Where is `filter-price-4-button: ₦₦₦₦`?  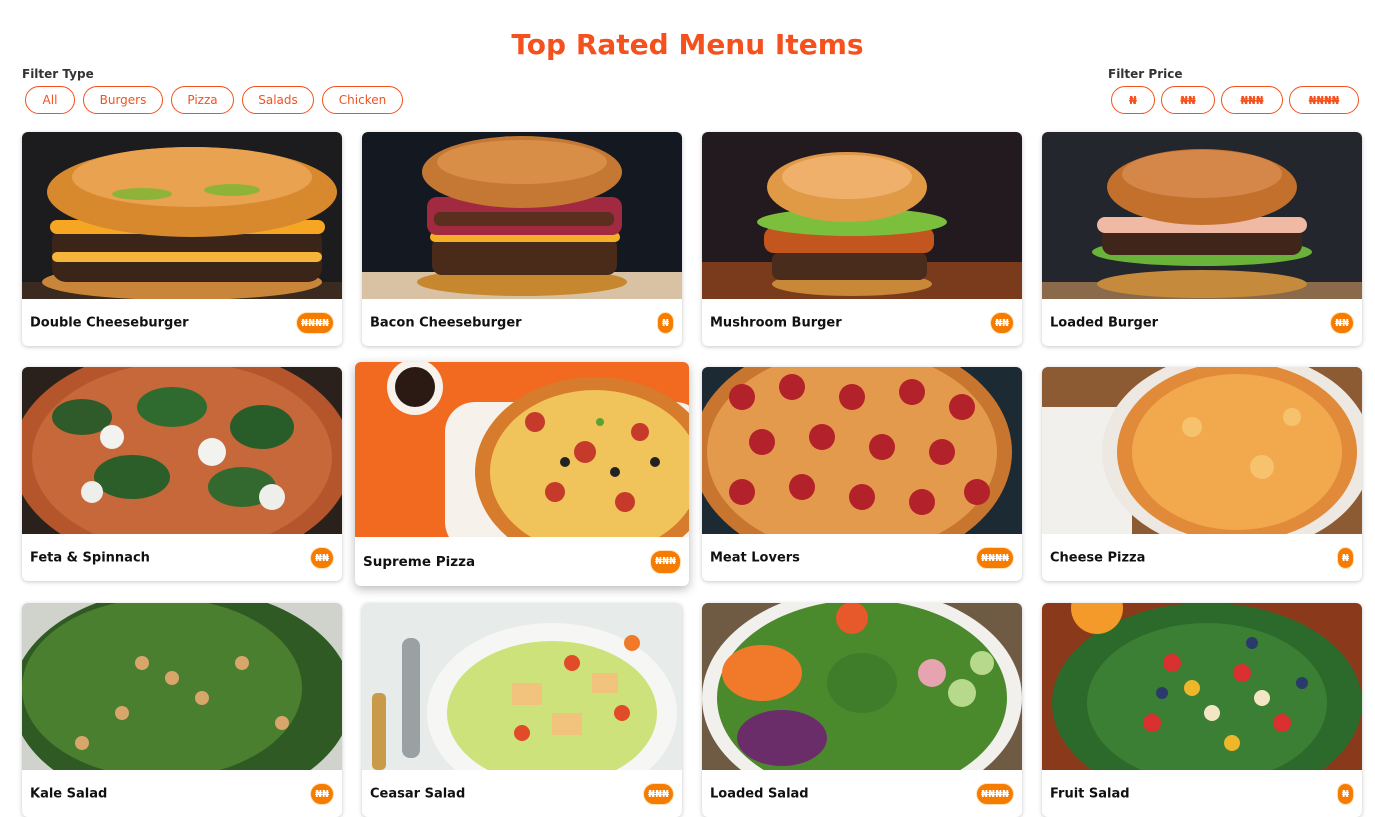
filter-price-4-button: ₦₦₦₦ is located at coordinates (1324, 100).